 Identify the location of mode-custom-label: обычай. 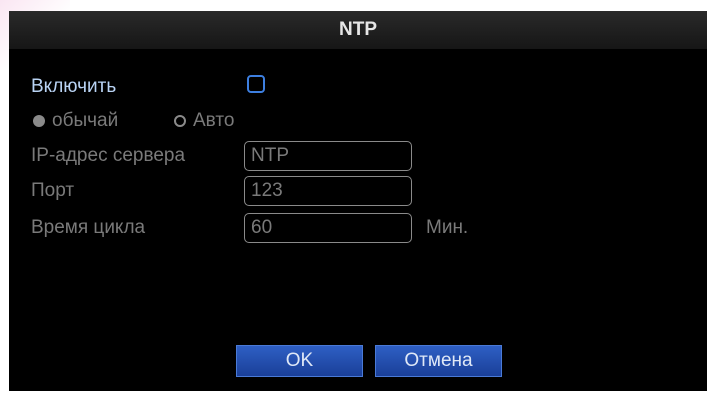
(85, 120).